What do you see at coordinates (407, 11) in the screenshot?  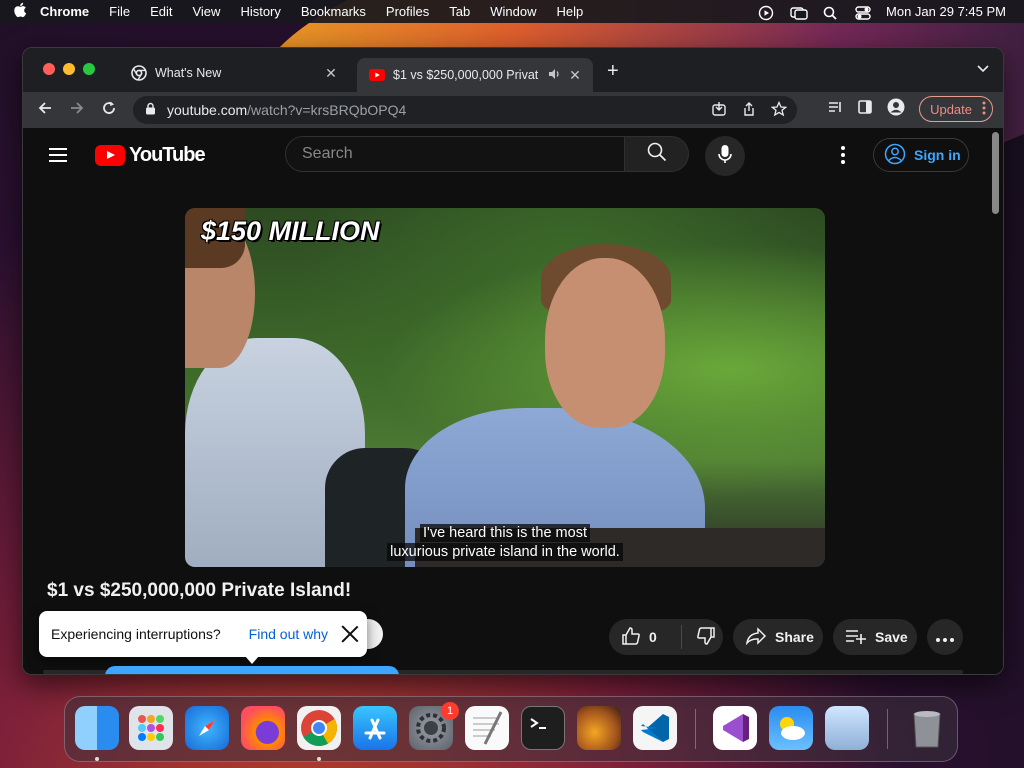 I see `menu-profiles: Profiles` at bounding box center [407, 11].